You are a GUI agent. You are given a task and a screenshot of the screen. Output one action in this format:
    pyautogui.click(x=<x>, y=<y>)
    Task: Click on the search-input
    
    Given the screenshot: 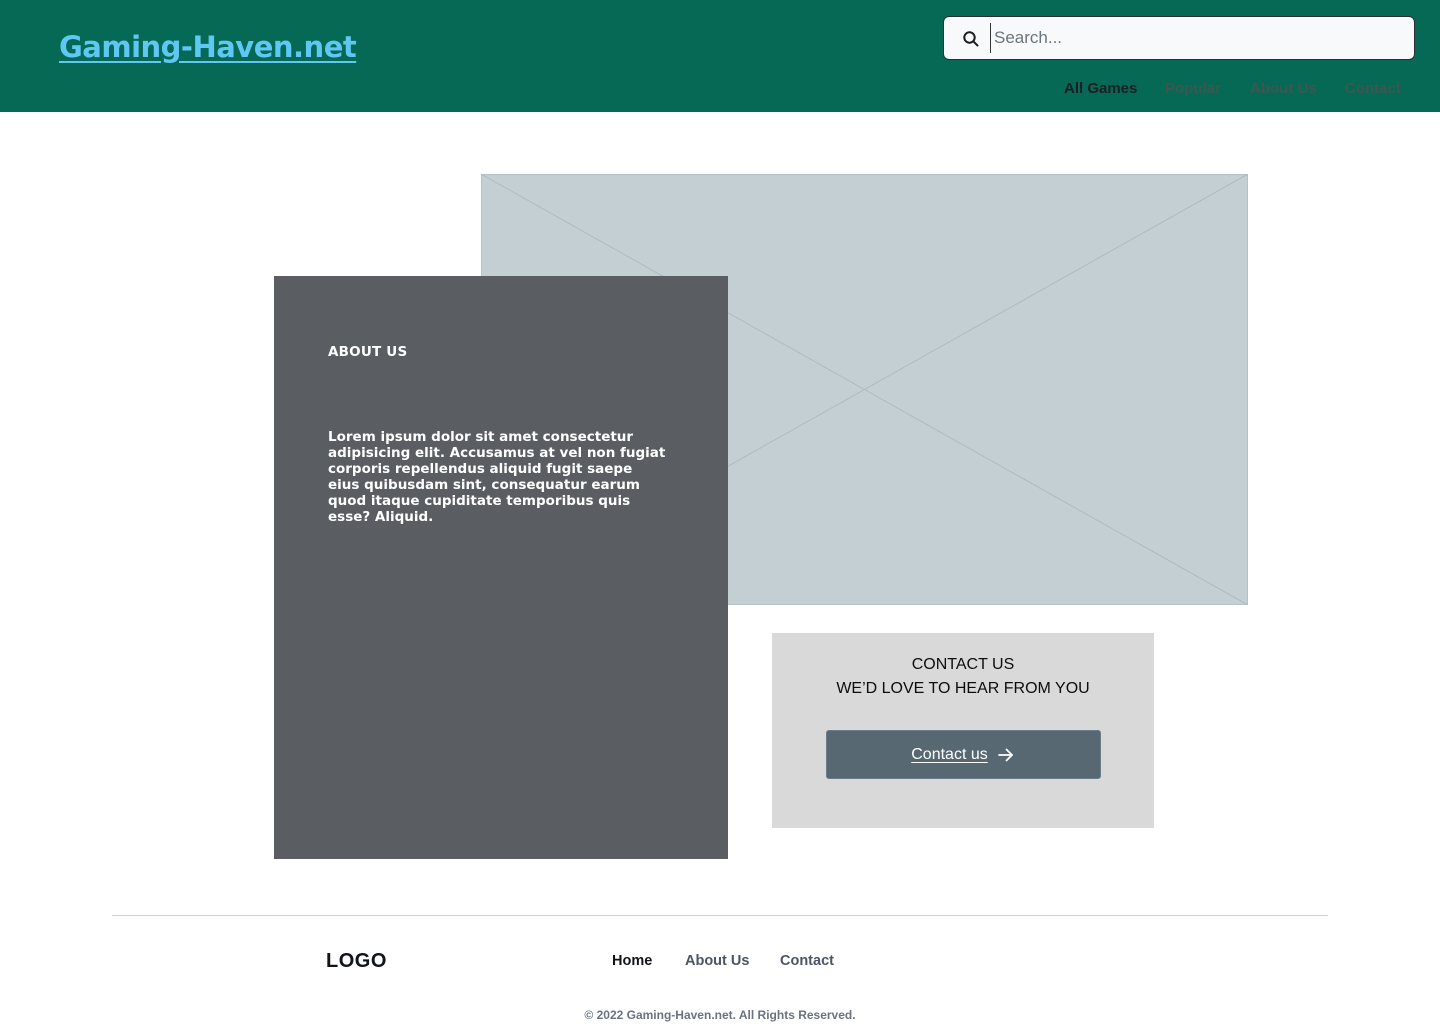 What is the action you would take?
    pyautogui.click(x=1195, y=38)
    